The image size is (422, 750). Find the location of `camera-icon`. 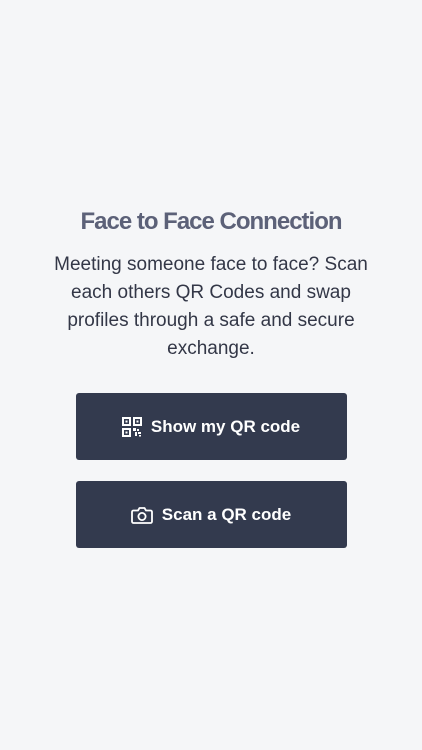

camera-icon is located at coordinates (141, 515).